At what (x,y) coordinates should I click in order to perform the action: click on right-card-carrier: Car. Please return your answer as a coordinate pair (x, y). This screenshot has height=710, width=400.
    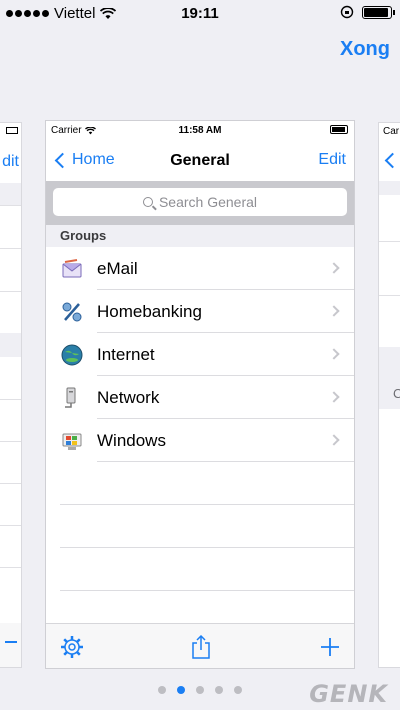
    Looking at the image, I should click on (391, 131).